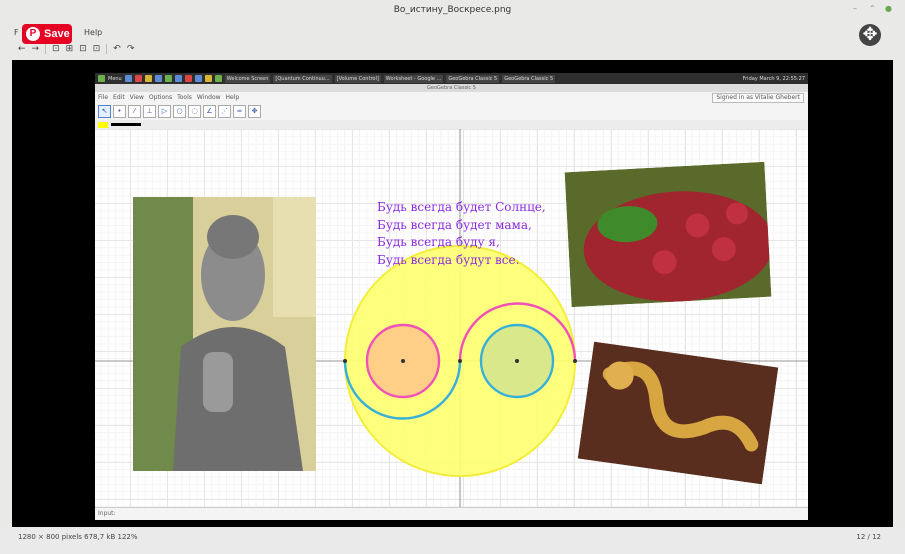 The height and width of the screenshot is (554, 905). What do you see at coordinates (247, 78) in the screenshot?
I see `taskbar-item: Welcome Screen` at bounding box center [247, 78].